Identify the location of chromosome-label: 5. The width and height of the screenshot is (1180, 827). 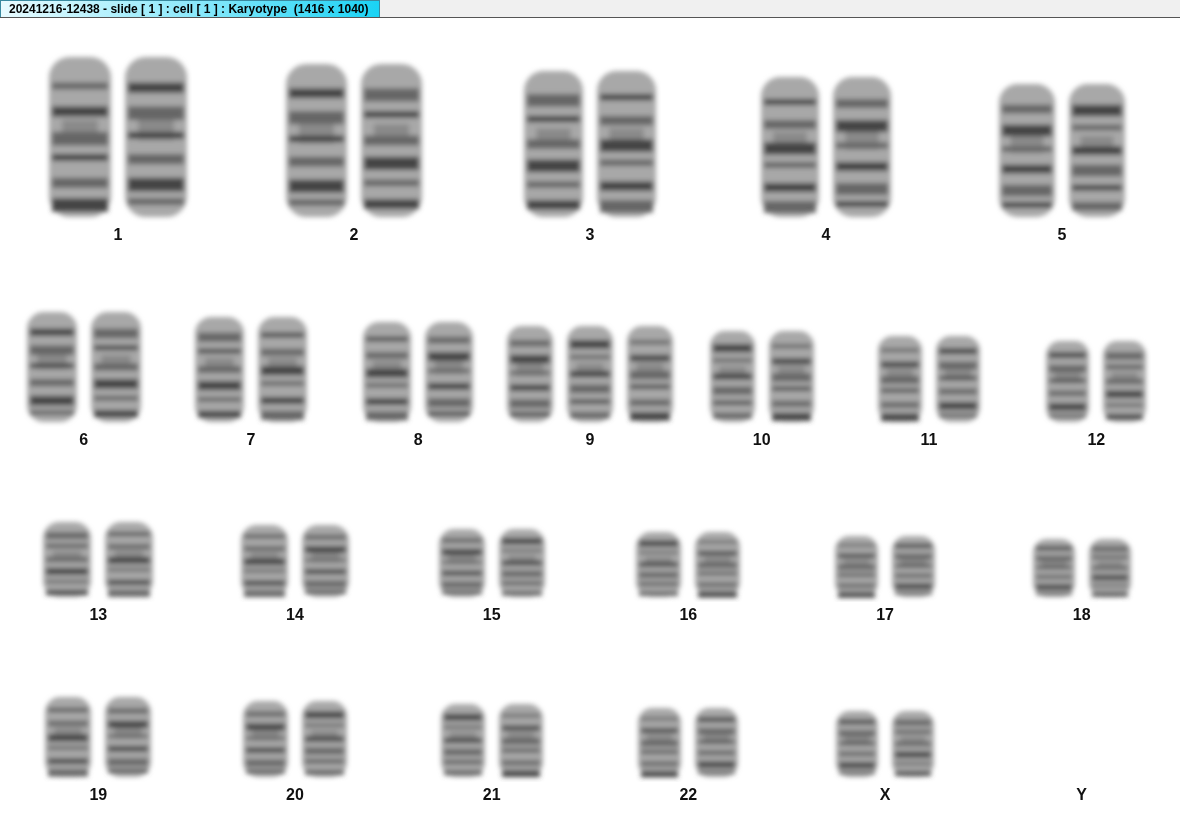
(1062, 235).